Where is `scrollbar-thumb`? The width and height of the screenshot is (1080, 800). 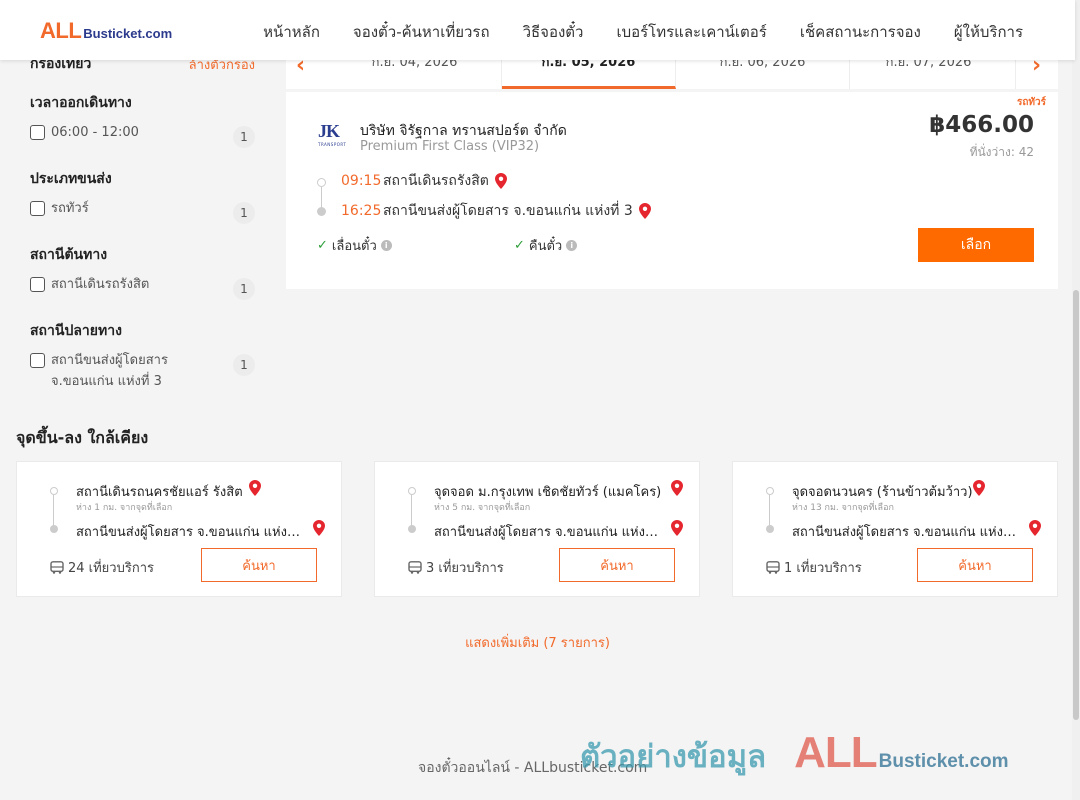 scrollbar-thumb is located at coordinates (1076, 505).